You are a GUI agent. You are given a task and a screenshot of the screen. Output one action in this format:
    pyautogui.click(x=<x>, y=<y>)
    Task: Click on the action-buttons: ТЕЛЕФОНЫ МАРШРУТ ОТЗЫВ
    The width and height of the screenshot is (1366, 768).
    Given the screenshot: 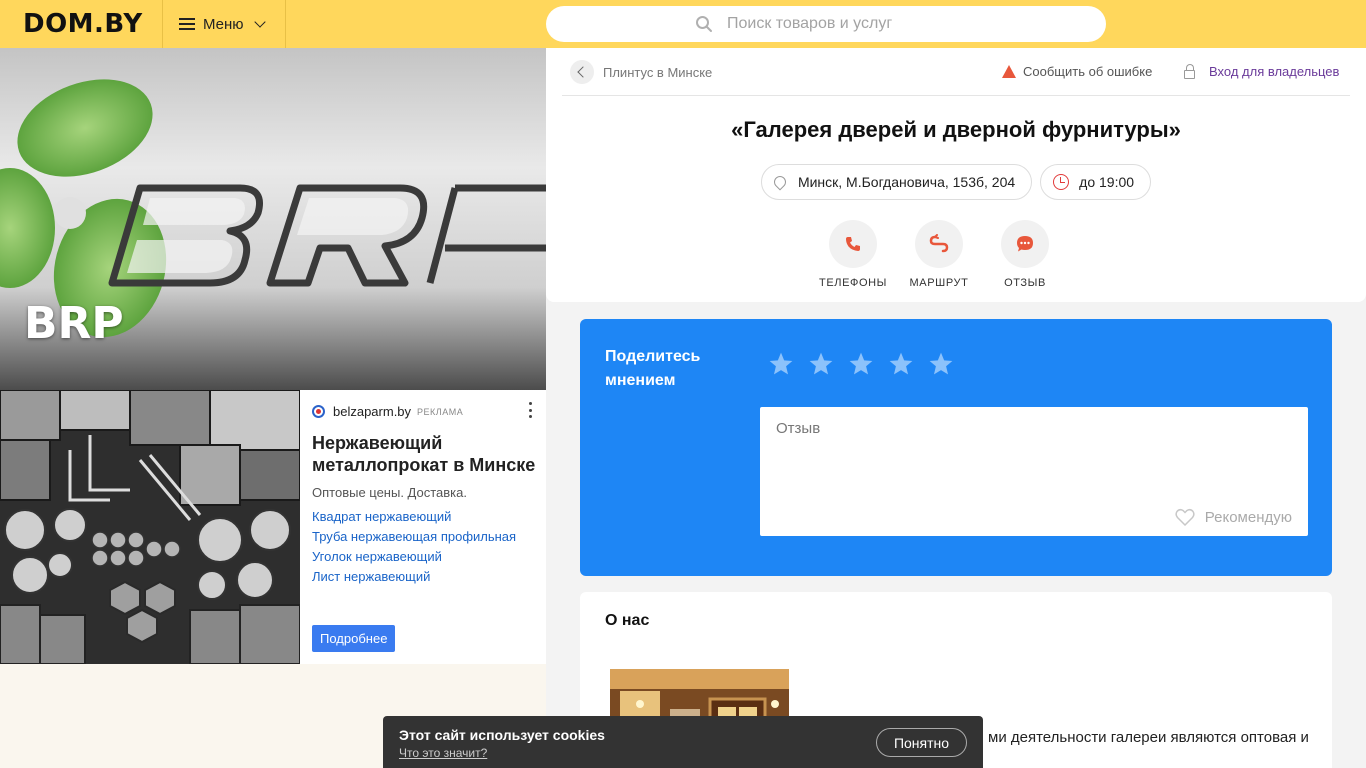 What is the action you would take?
    pyautogui.click(x=939, y=254)
    